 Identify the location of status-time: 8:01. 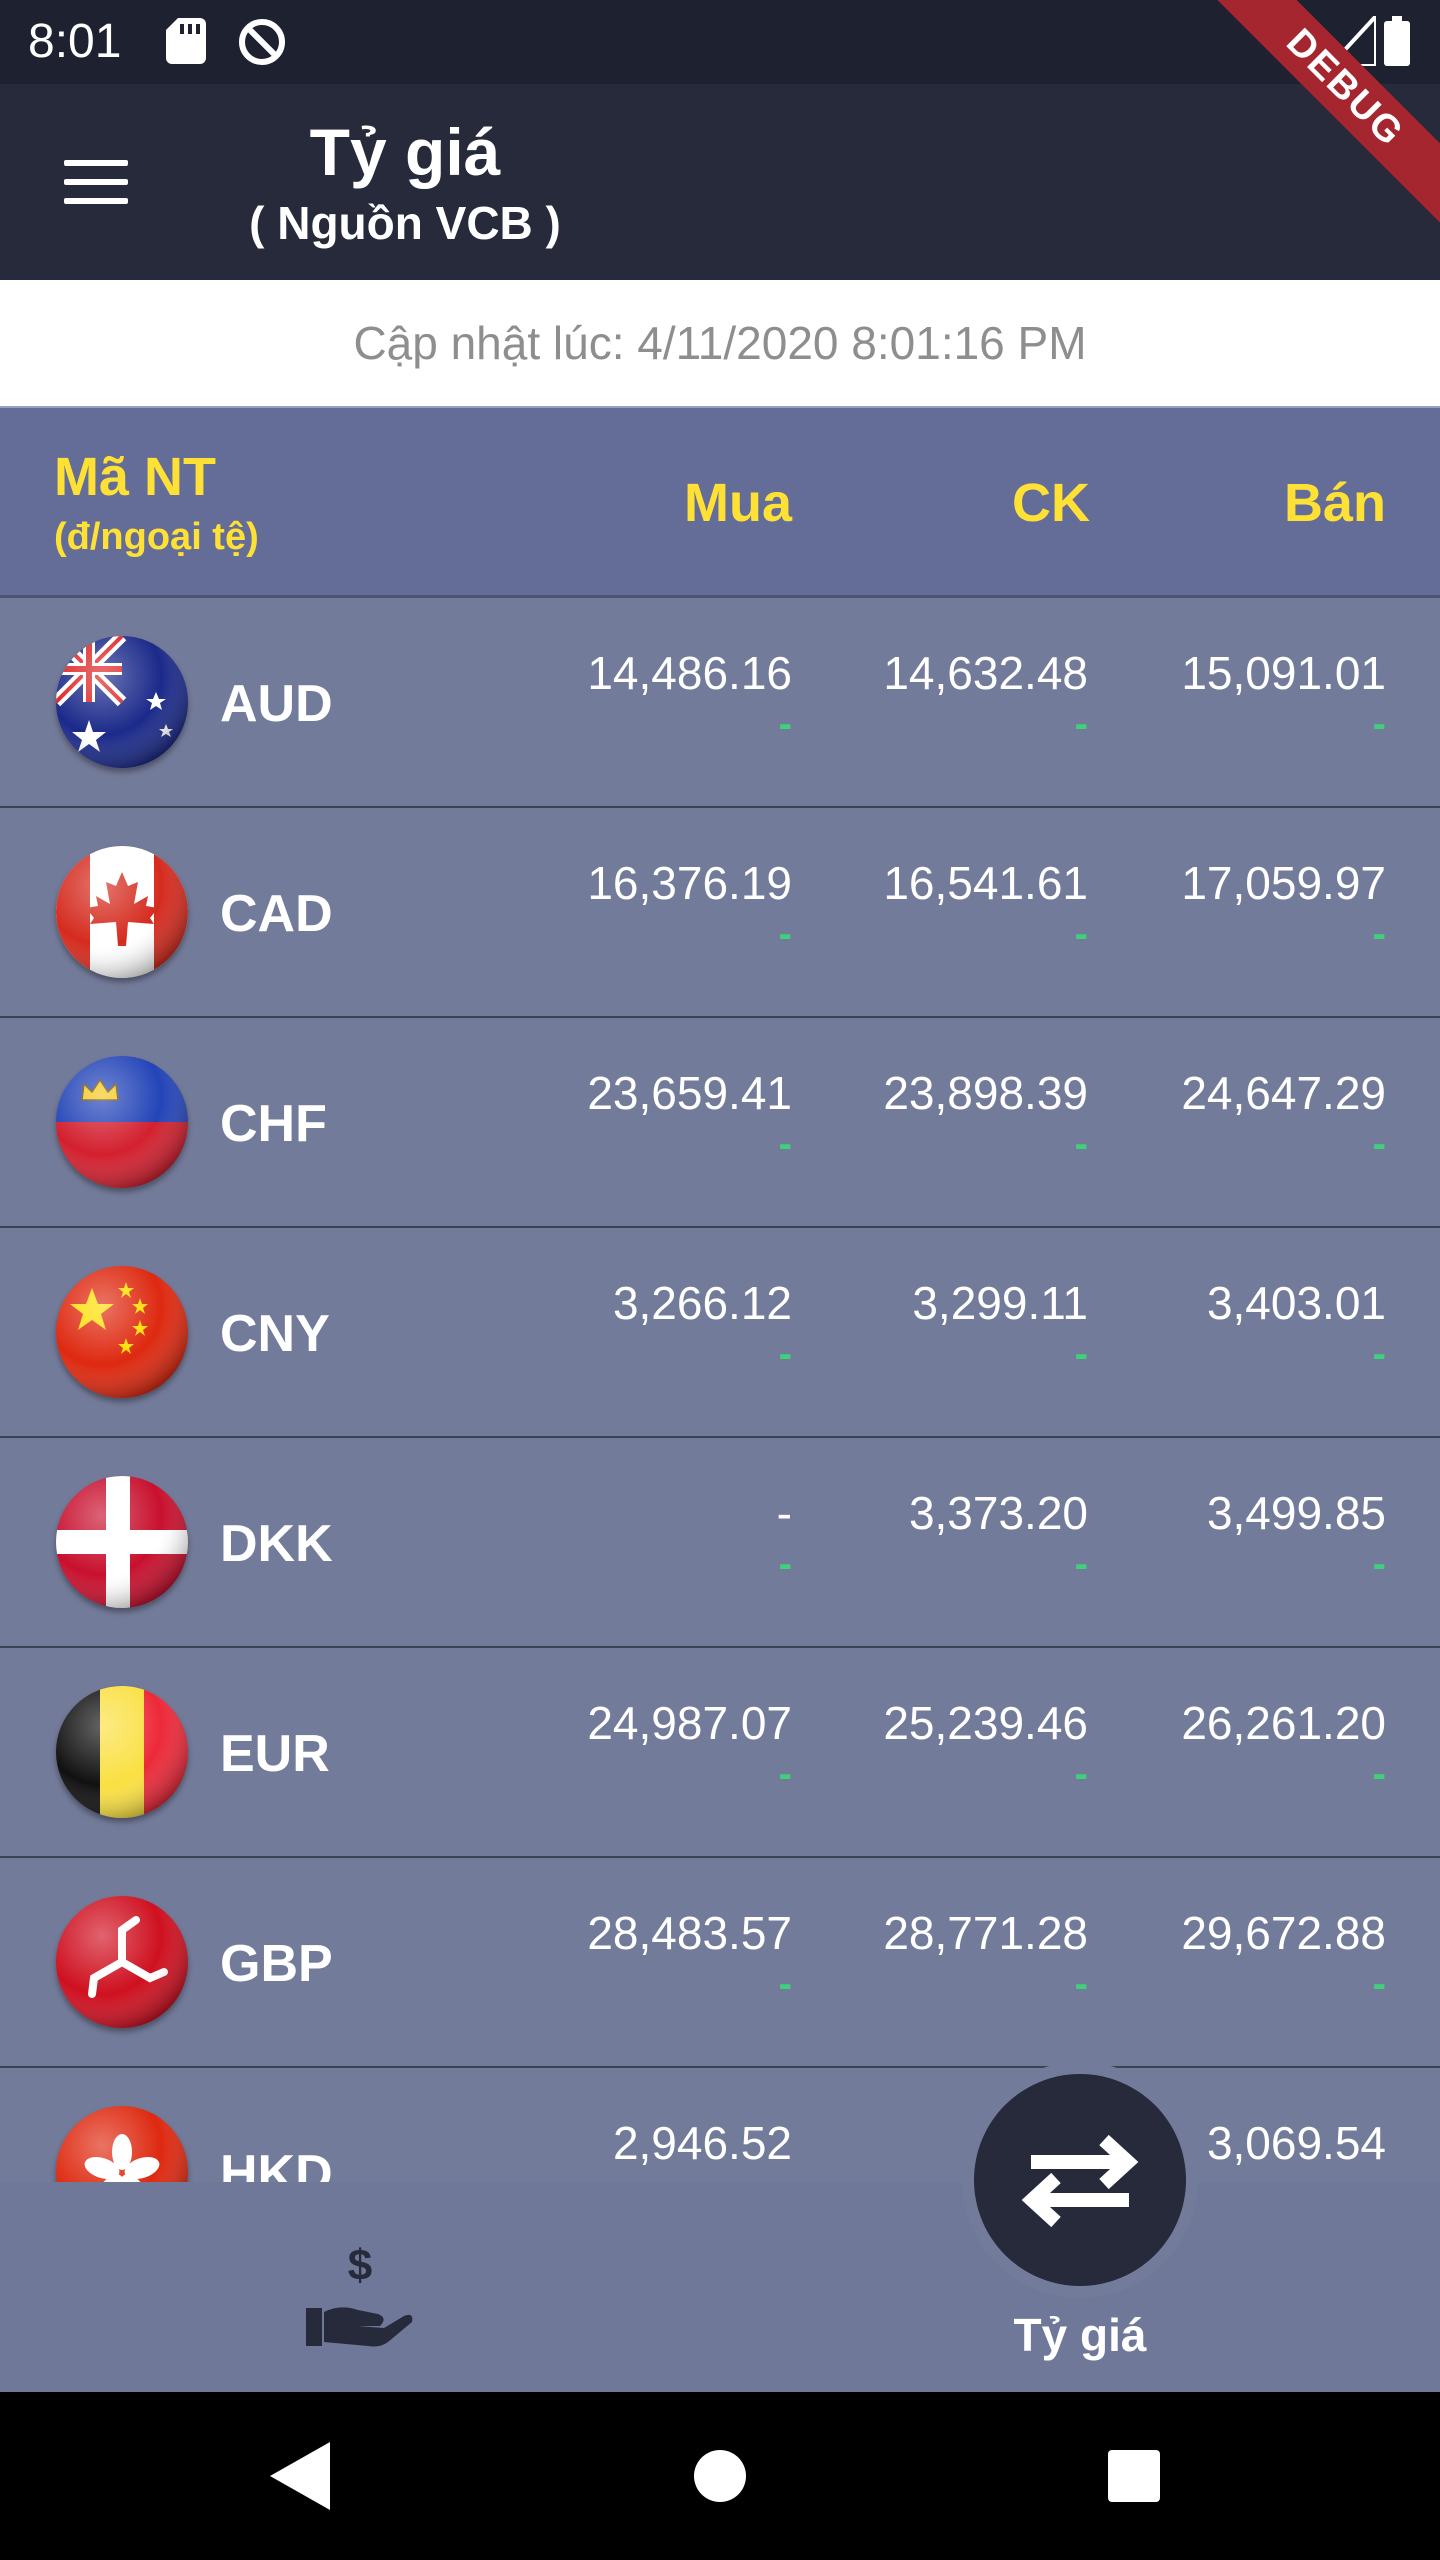
(75, 41).